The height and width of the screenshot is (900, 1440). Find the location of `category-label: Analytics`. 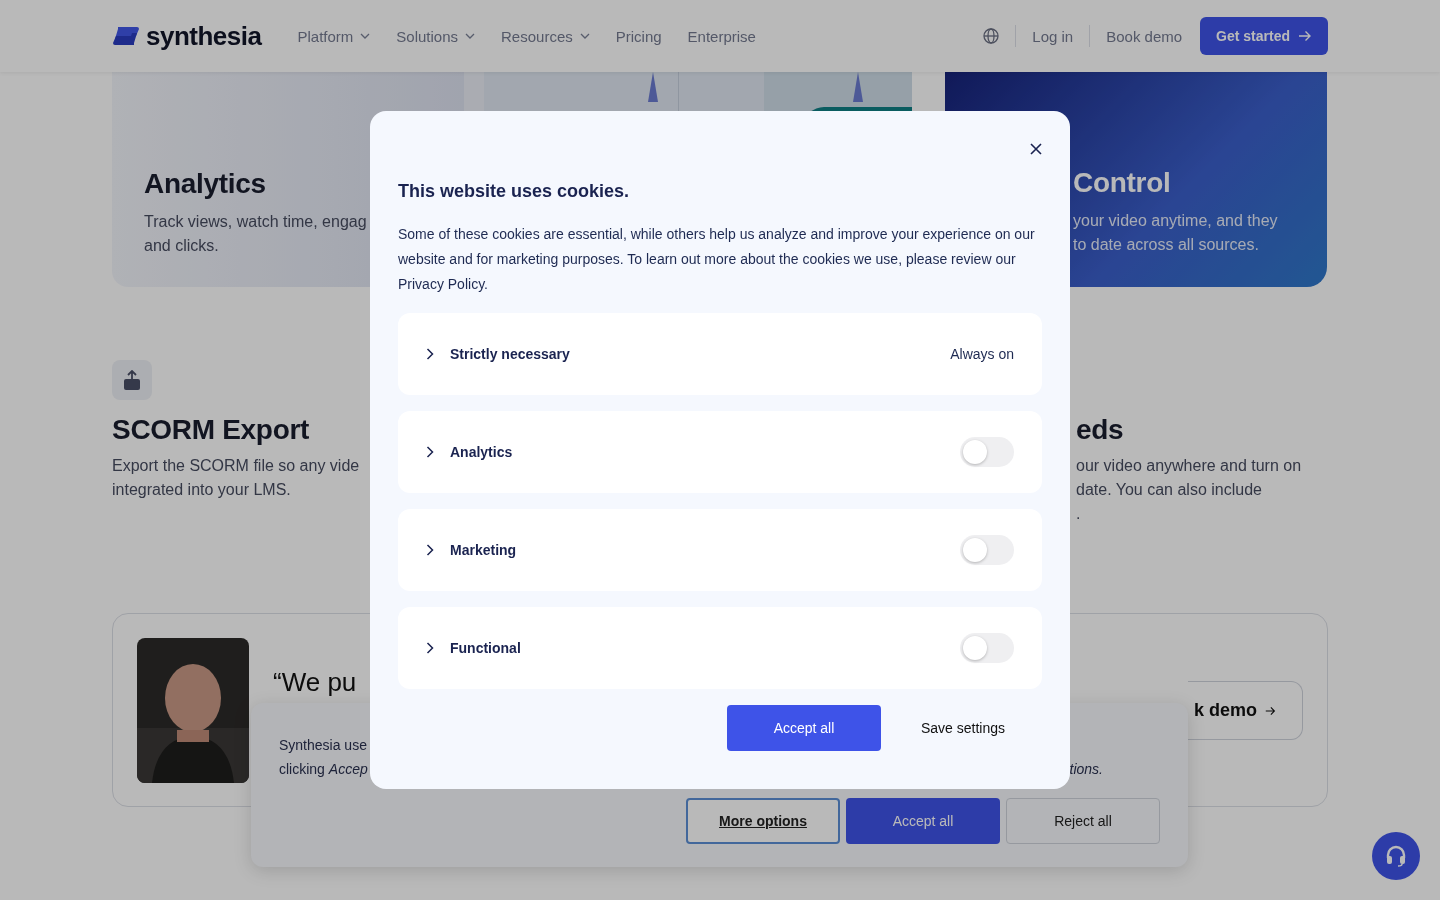

category-label: Analytics is located at coordinates (481, 452).